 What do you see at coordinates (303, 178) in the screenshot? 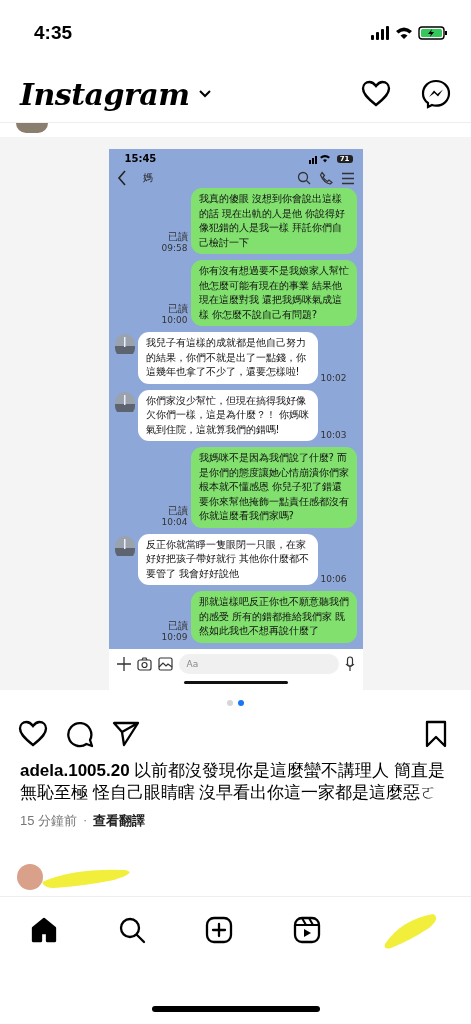
I see `search-icon` at bounding box center [303, 178].